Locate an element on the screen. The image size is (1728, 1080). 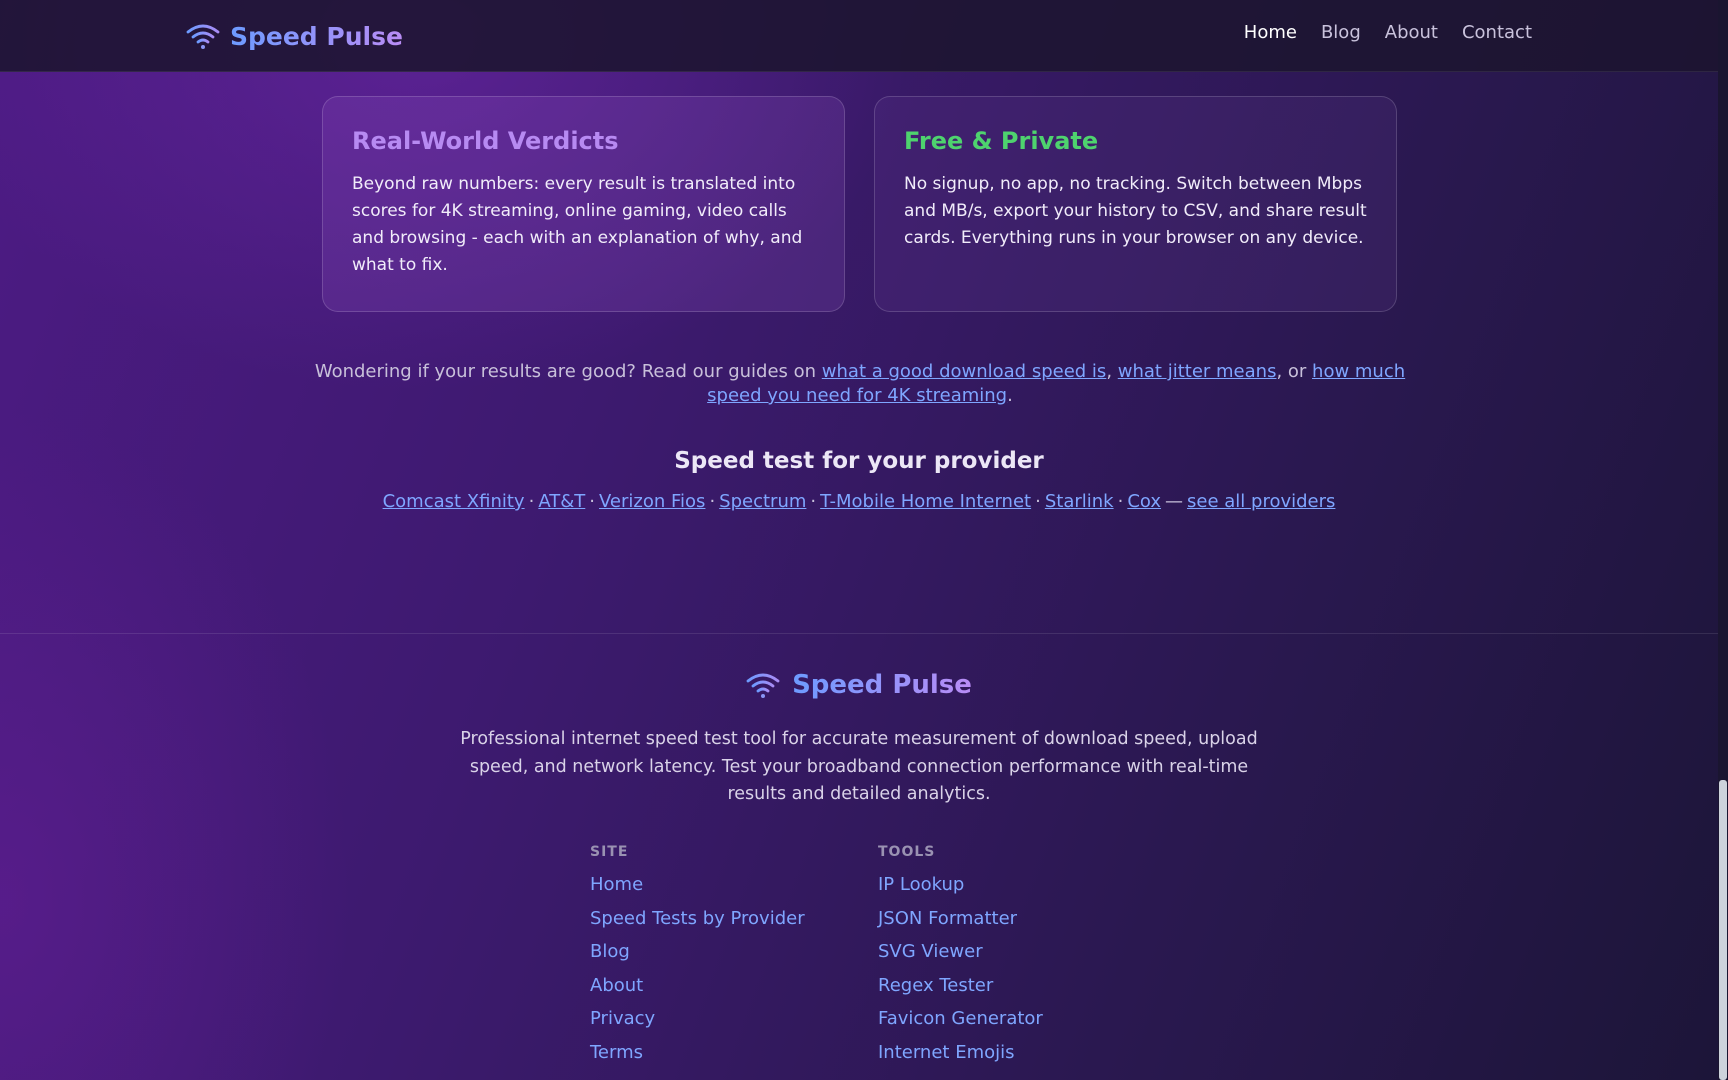
provider-link-cox: Cox is located at coordinates (1144, 501).